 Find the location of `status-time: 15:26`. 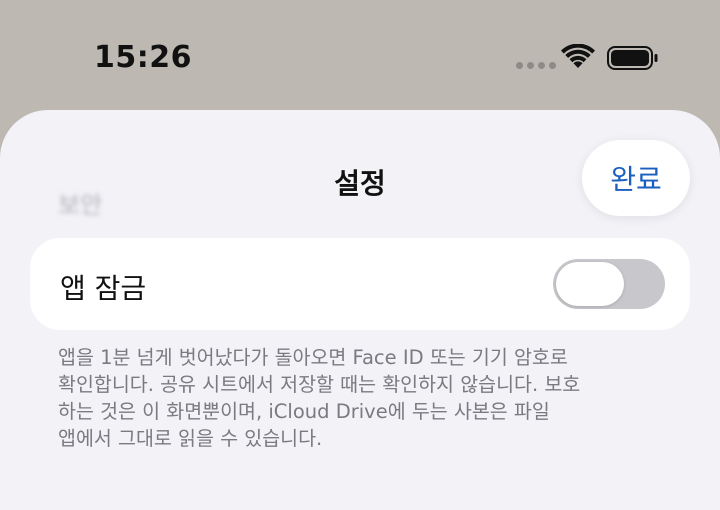

status-time: 15:26 is located at coordinates (143, 57).